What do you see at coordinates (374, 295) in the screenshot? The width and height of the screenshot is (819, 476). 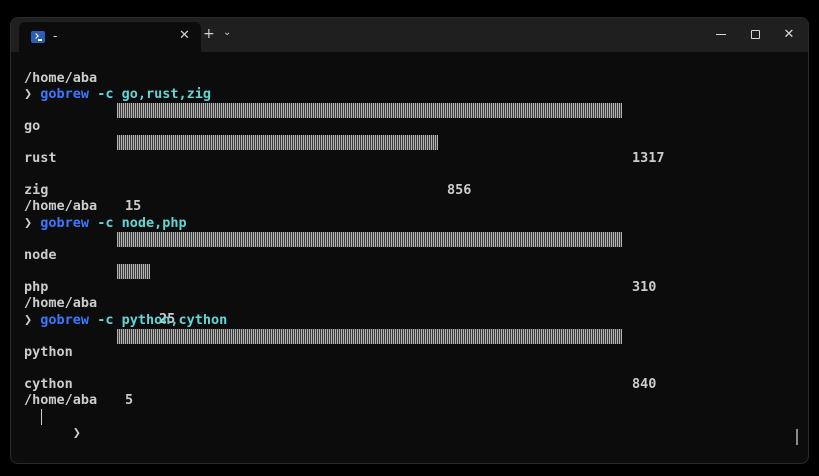 I see `result-row: php 25` at bounding box center [374, 295].